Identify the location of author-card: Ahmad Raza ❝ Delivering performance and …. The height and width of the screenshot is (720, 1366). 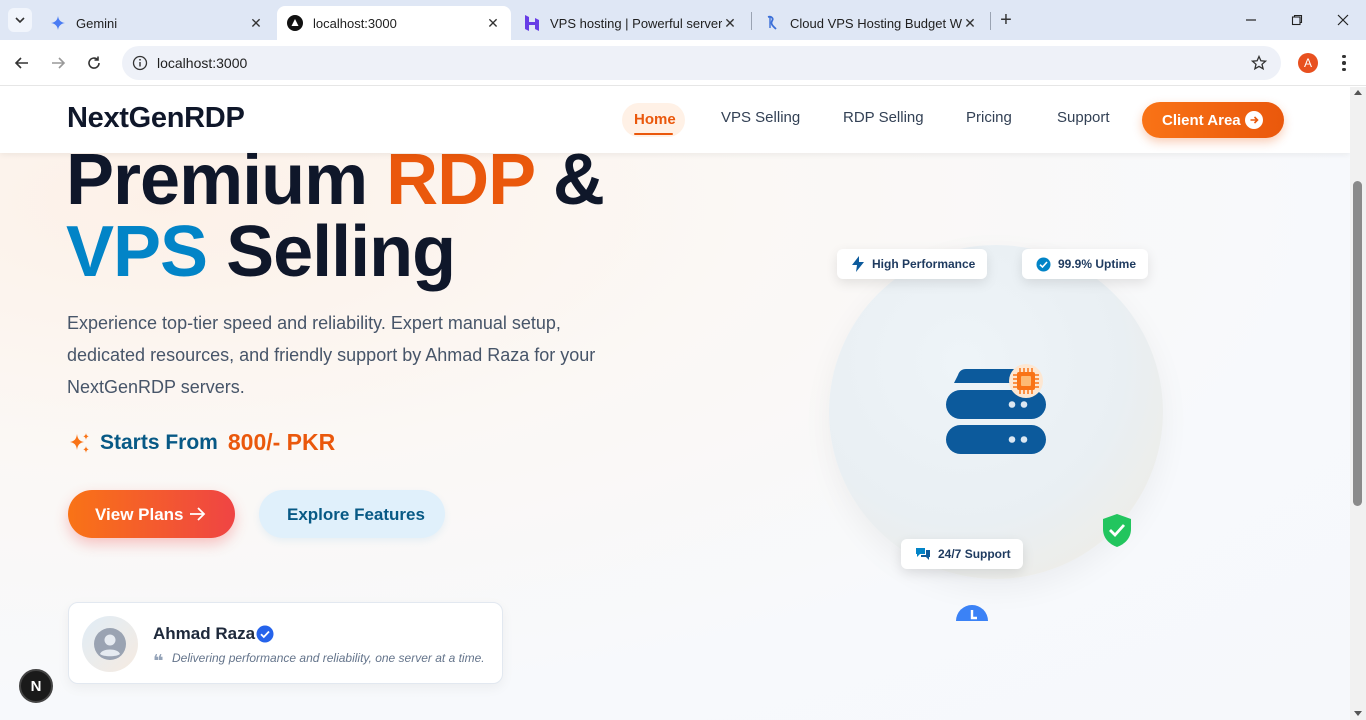
(285, 643).